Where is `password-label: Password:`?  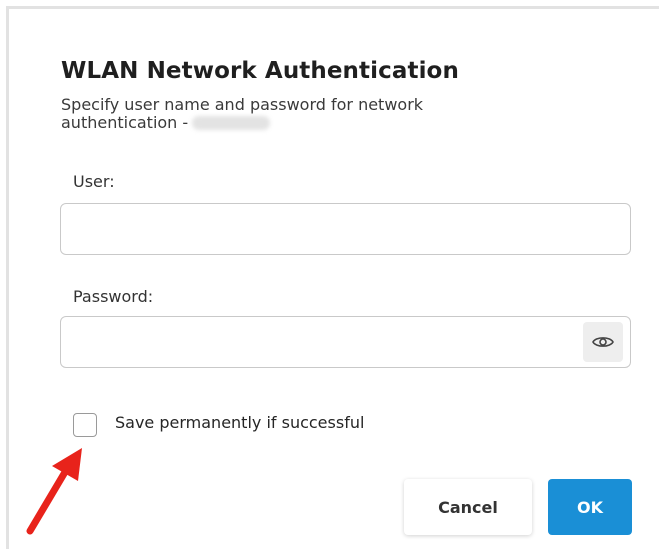 password-label: Password: is located at coordinates (113, 296).